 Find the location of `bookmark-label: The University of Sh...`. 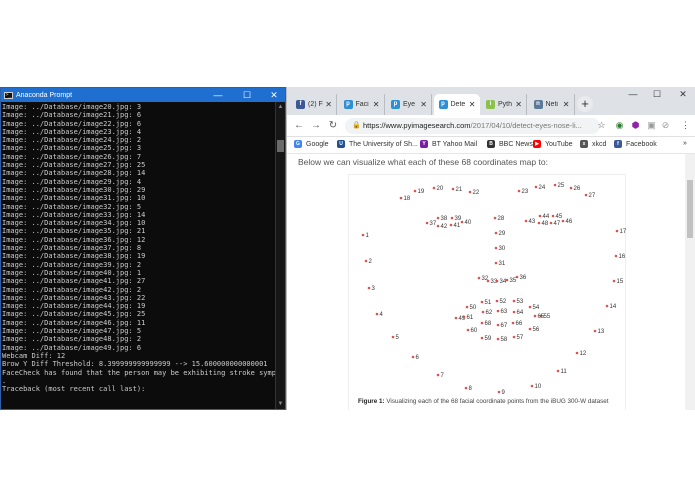

bookmark-label: The University of Sh... is located at coordinates (383, 144).